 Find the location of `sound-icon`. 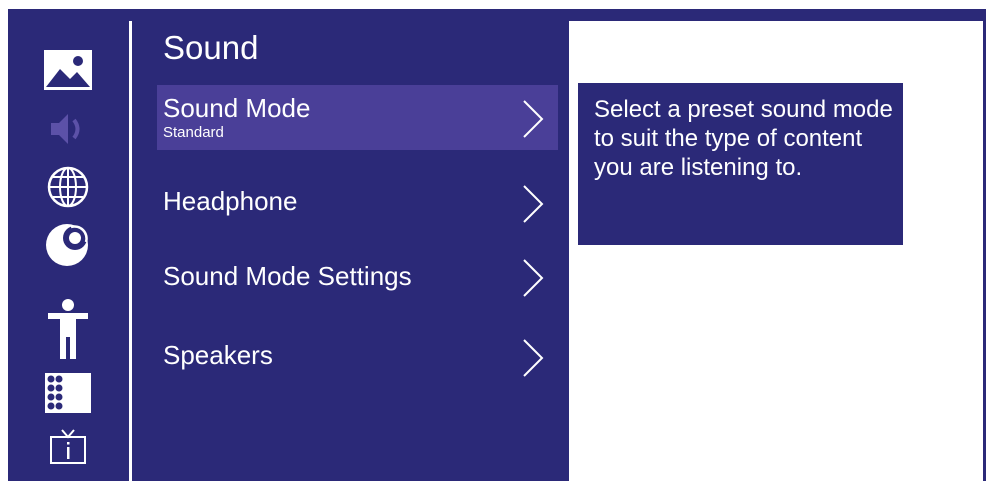

sound-icon is located at coordinates (68, 129).